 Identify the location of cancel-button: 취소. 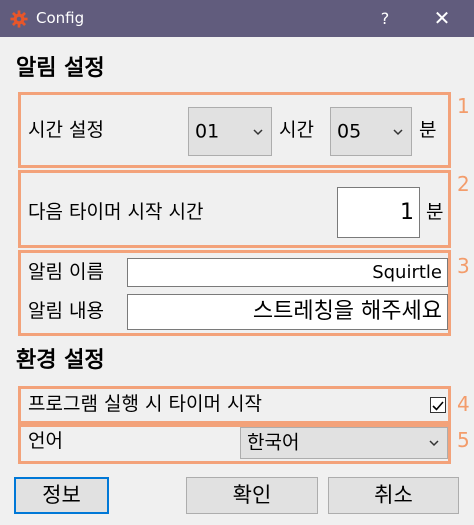
(393, 495).